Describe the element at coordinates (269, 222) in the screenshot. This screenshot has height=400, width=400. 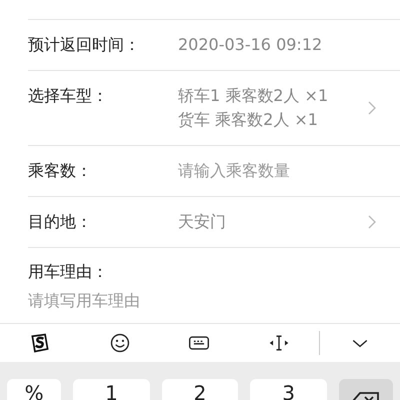
I see `field-value: 天安门` at that location.